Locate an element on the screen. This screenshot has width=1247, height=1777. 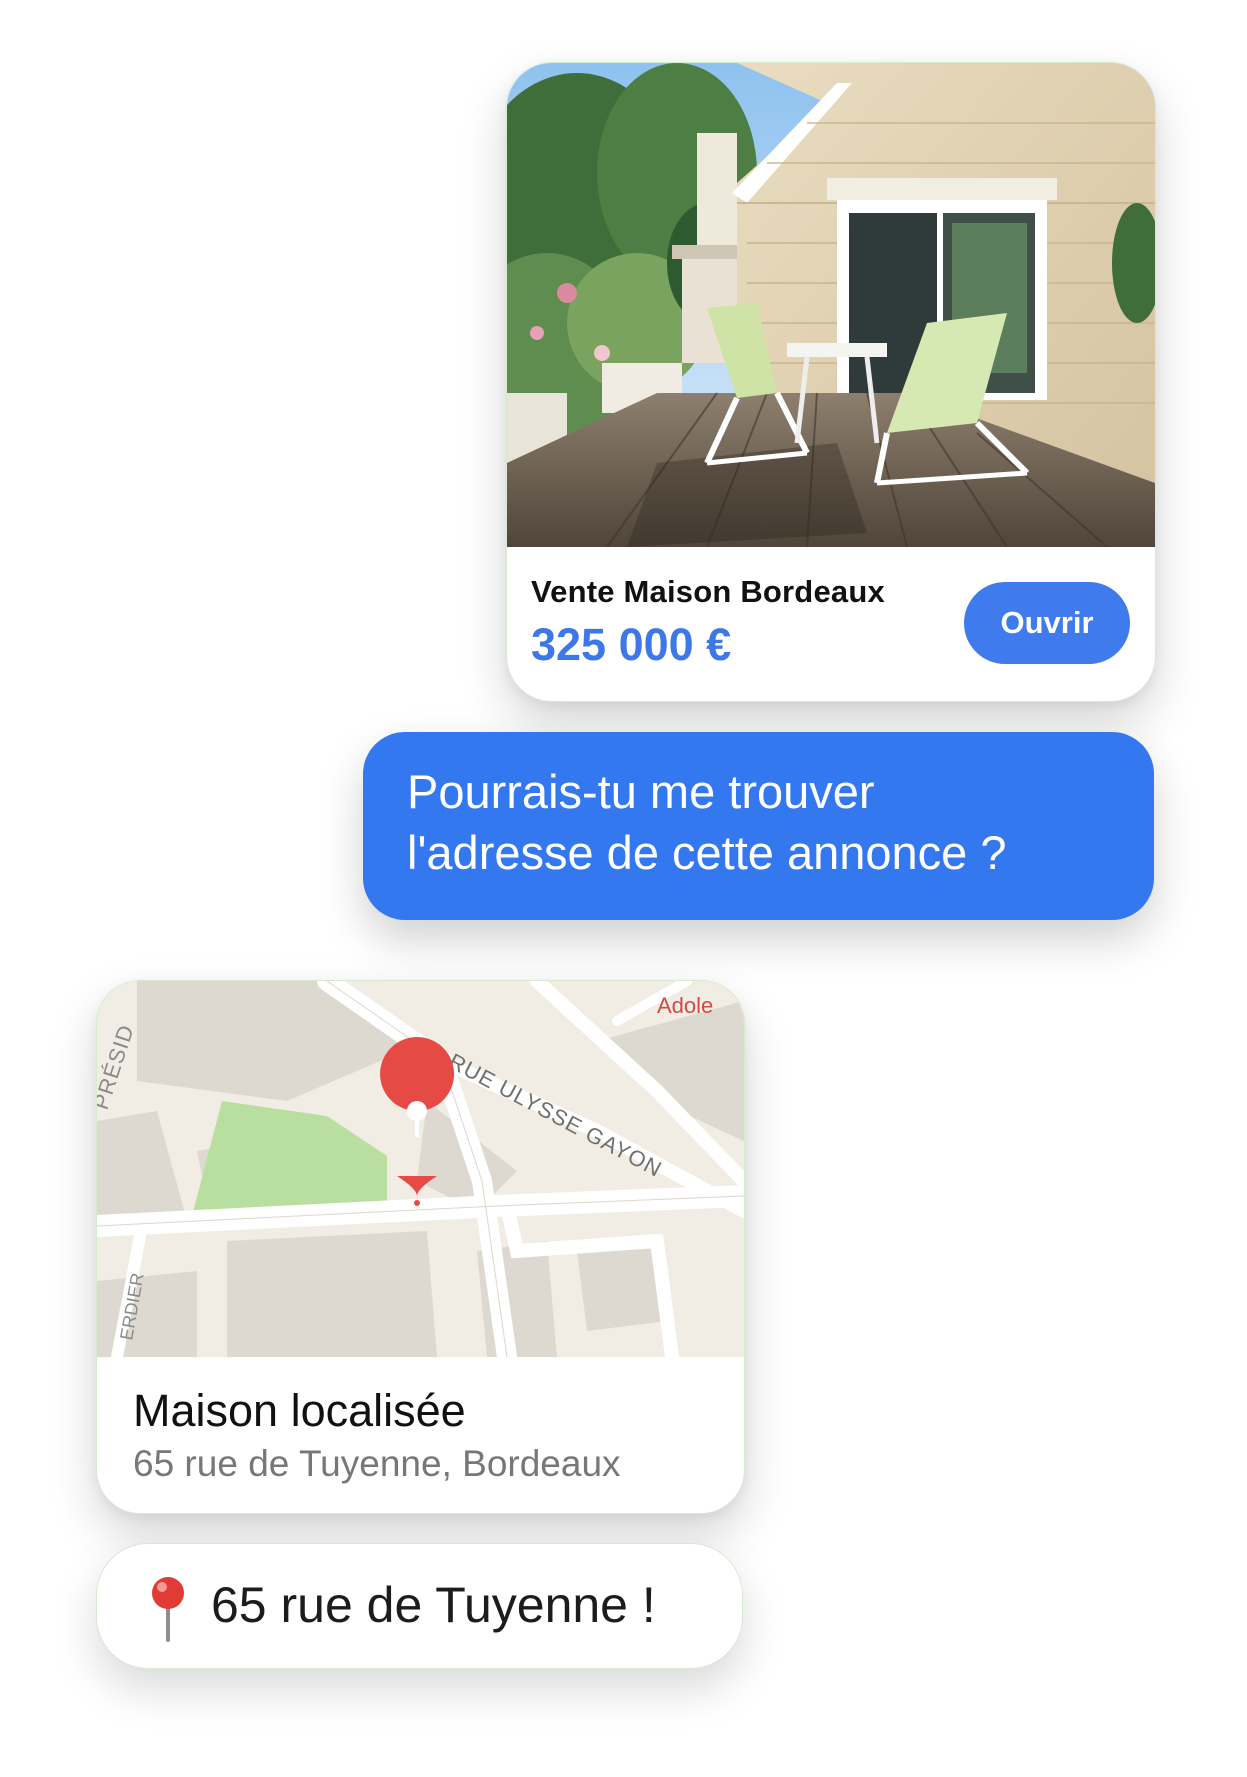
map-view: RUE ULYSSE GAYON PRÉSID ERDIER Adole is located at coordinates (420, 1174).